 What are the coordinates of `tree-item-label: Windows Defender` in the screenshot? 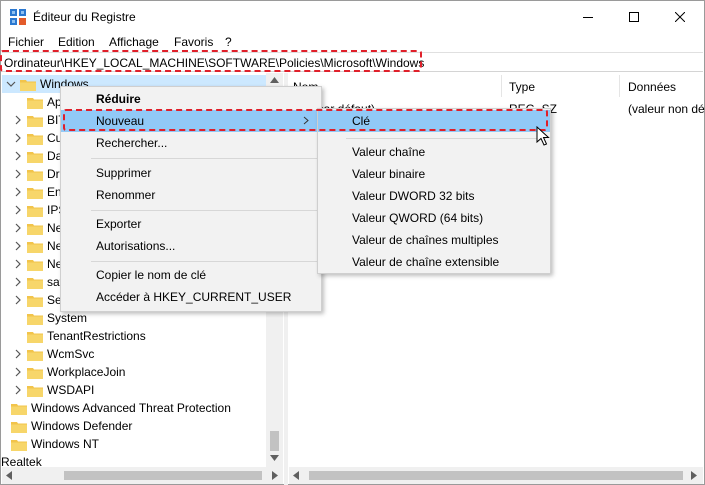 It's located at (82, 426).